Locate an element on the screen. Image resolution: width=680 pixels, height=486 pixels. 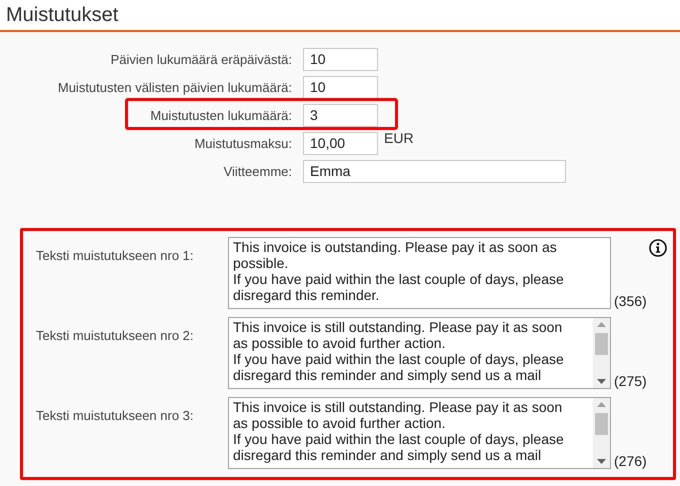
textarea-line: This invoice is outstanding. Please pay it as soon as is located at coordinates (395, 247).